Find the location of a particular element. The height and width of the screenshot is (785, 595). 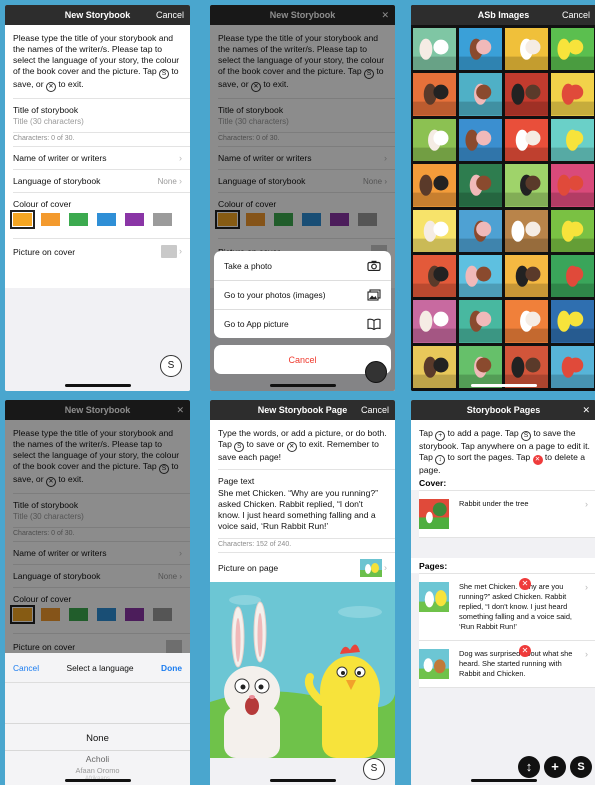

page-picture-row: Picture on page › is located at coordinates (306, 567).